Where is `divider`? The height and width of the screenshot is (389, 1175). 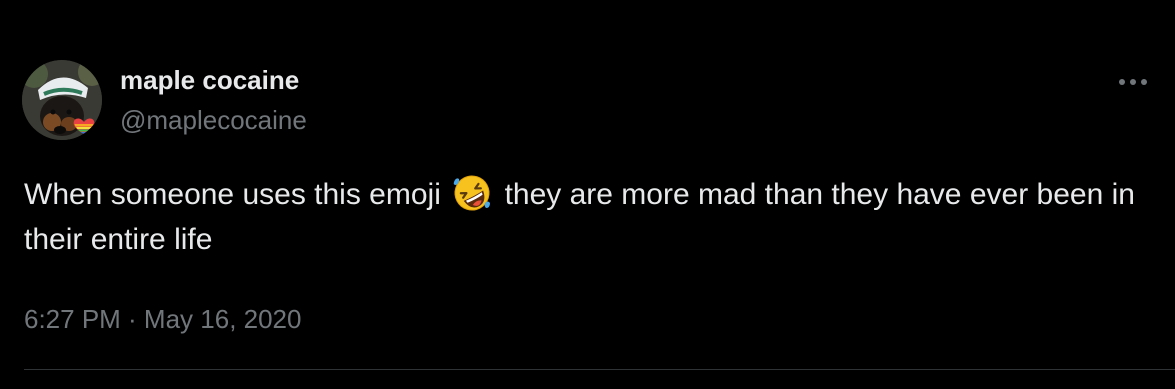
divider is located at coordinates (599, 369).